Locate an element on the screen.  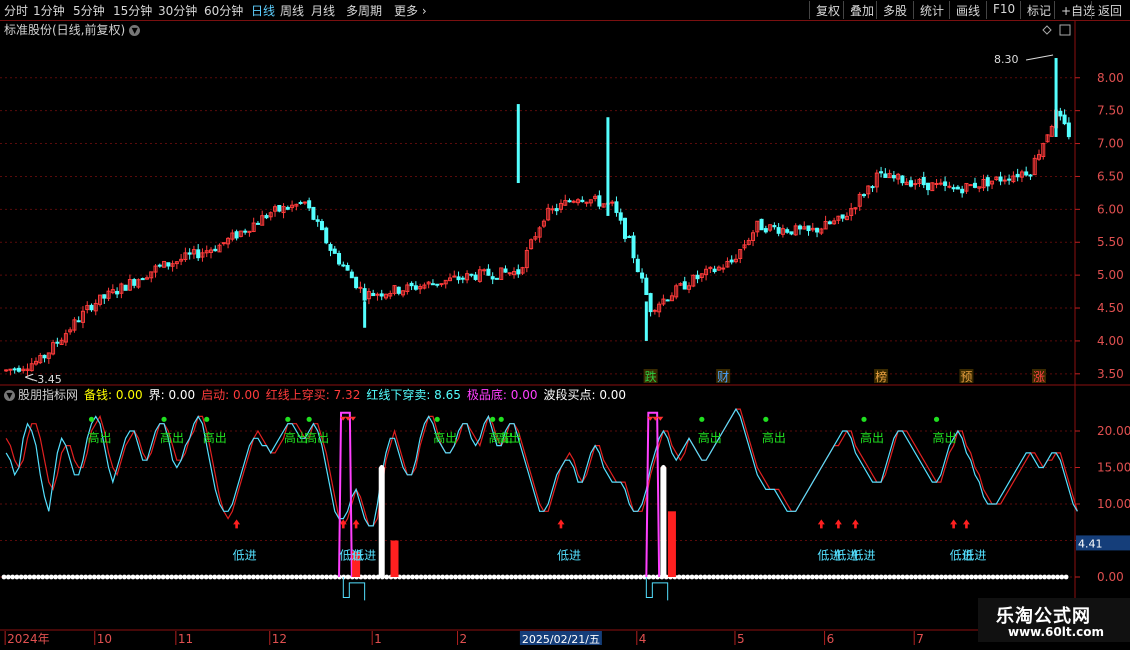
candle-spike is located at coordinates (646, 321).